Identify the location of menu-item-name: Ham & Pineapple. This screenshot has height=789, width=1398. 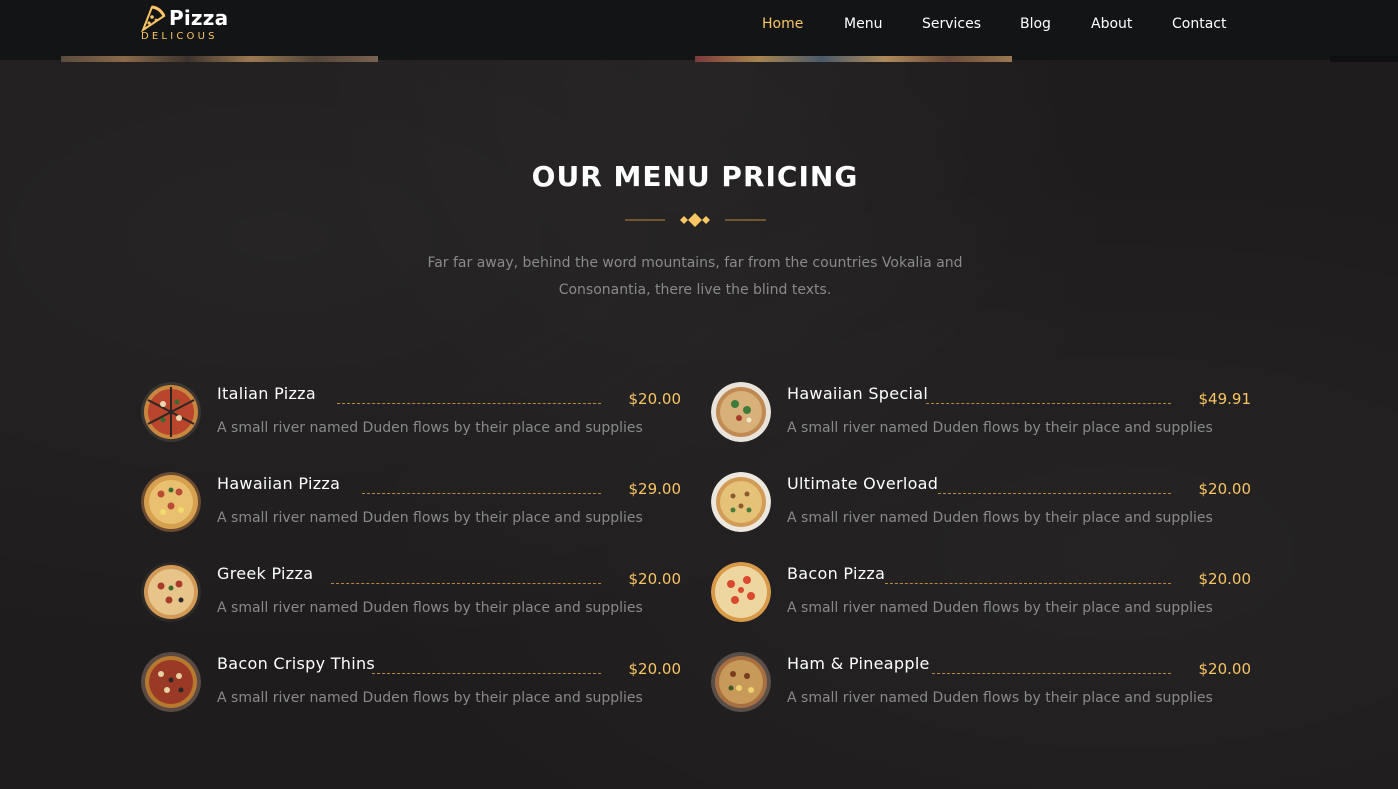
(858, 663).